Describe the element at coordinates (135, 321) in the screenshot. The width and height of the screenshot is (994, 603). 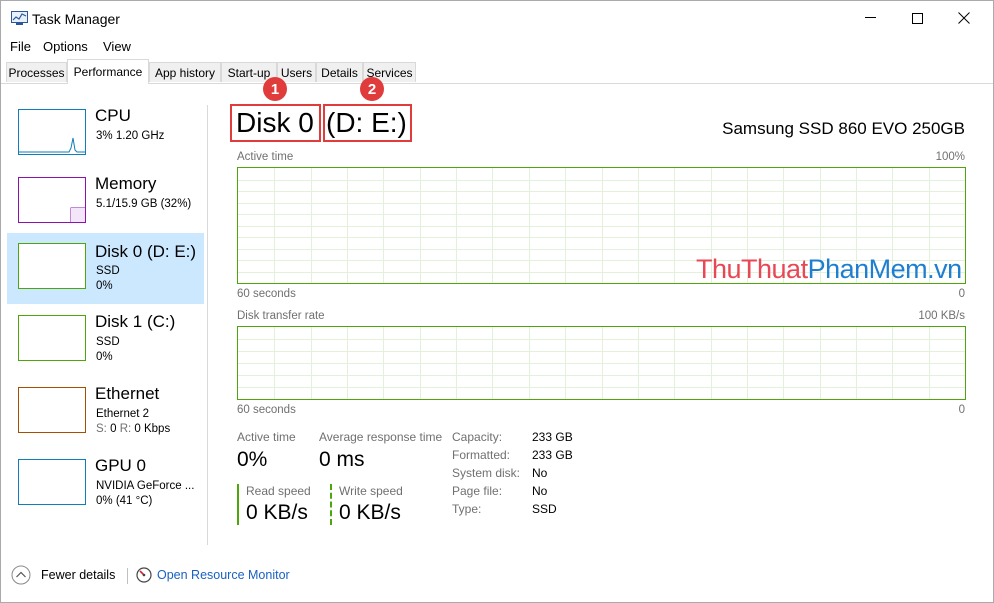
I see `sidebar-item-label: Disk 1 (C:)` at that location.